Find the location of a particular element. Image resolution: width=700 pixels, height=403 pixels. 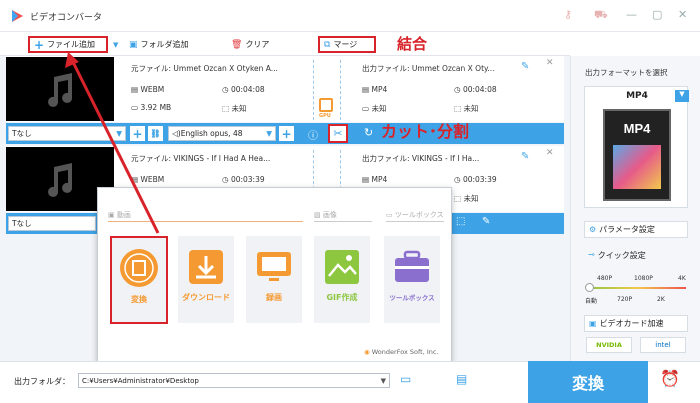

format-heading: 出力フォーマットを選択 is located at coordinates (626, 72).